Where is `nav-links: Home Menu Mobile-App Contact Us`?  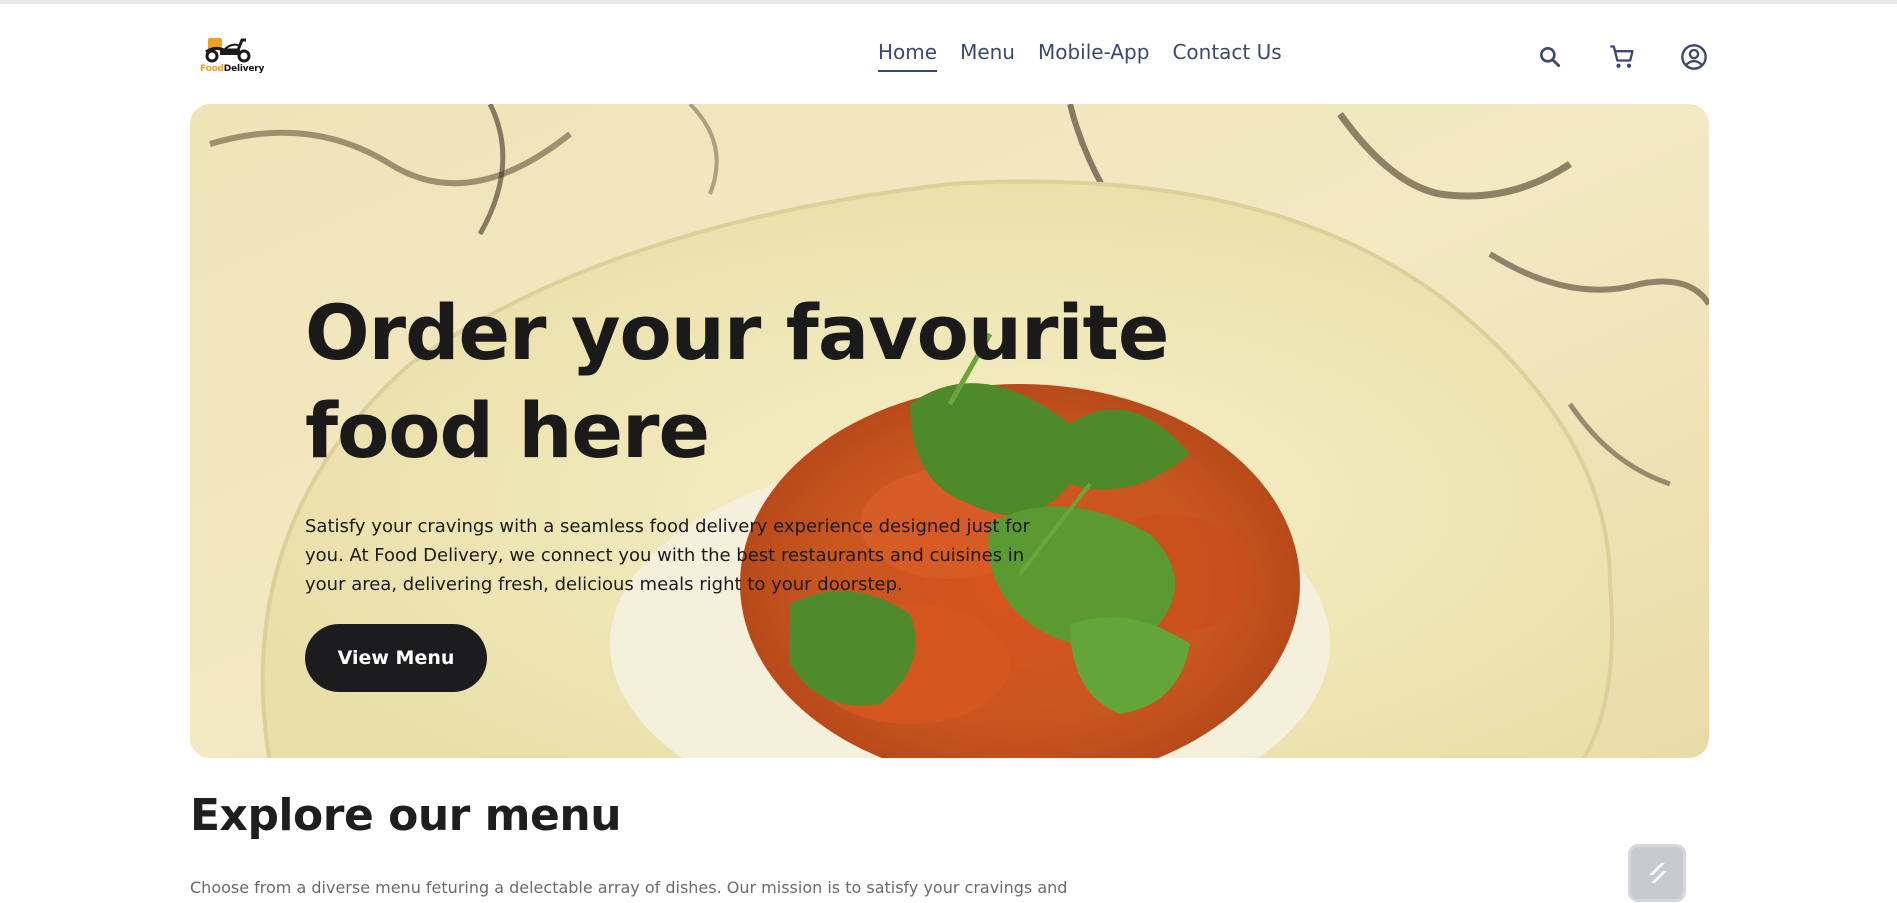
nav-links: Home Menu Mobile-App Contact Us is located at coordinates (1080, 56).